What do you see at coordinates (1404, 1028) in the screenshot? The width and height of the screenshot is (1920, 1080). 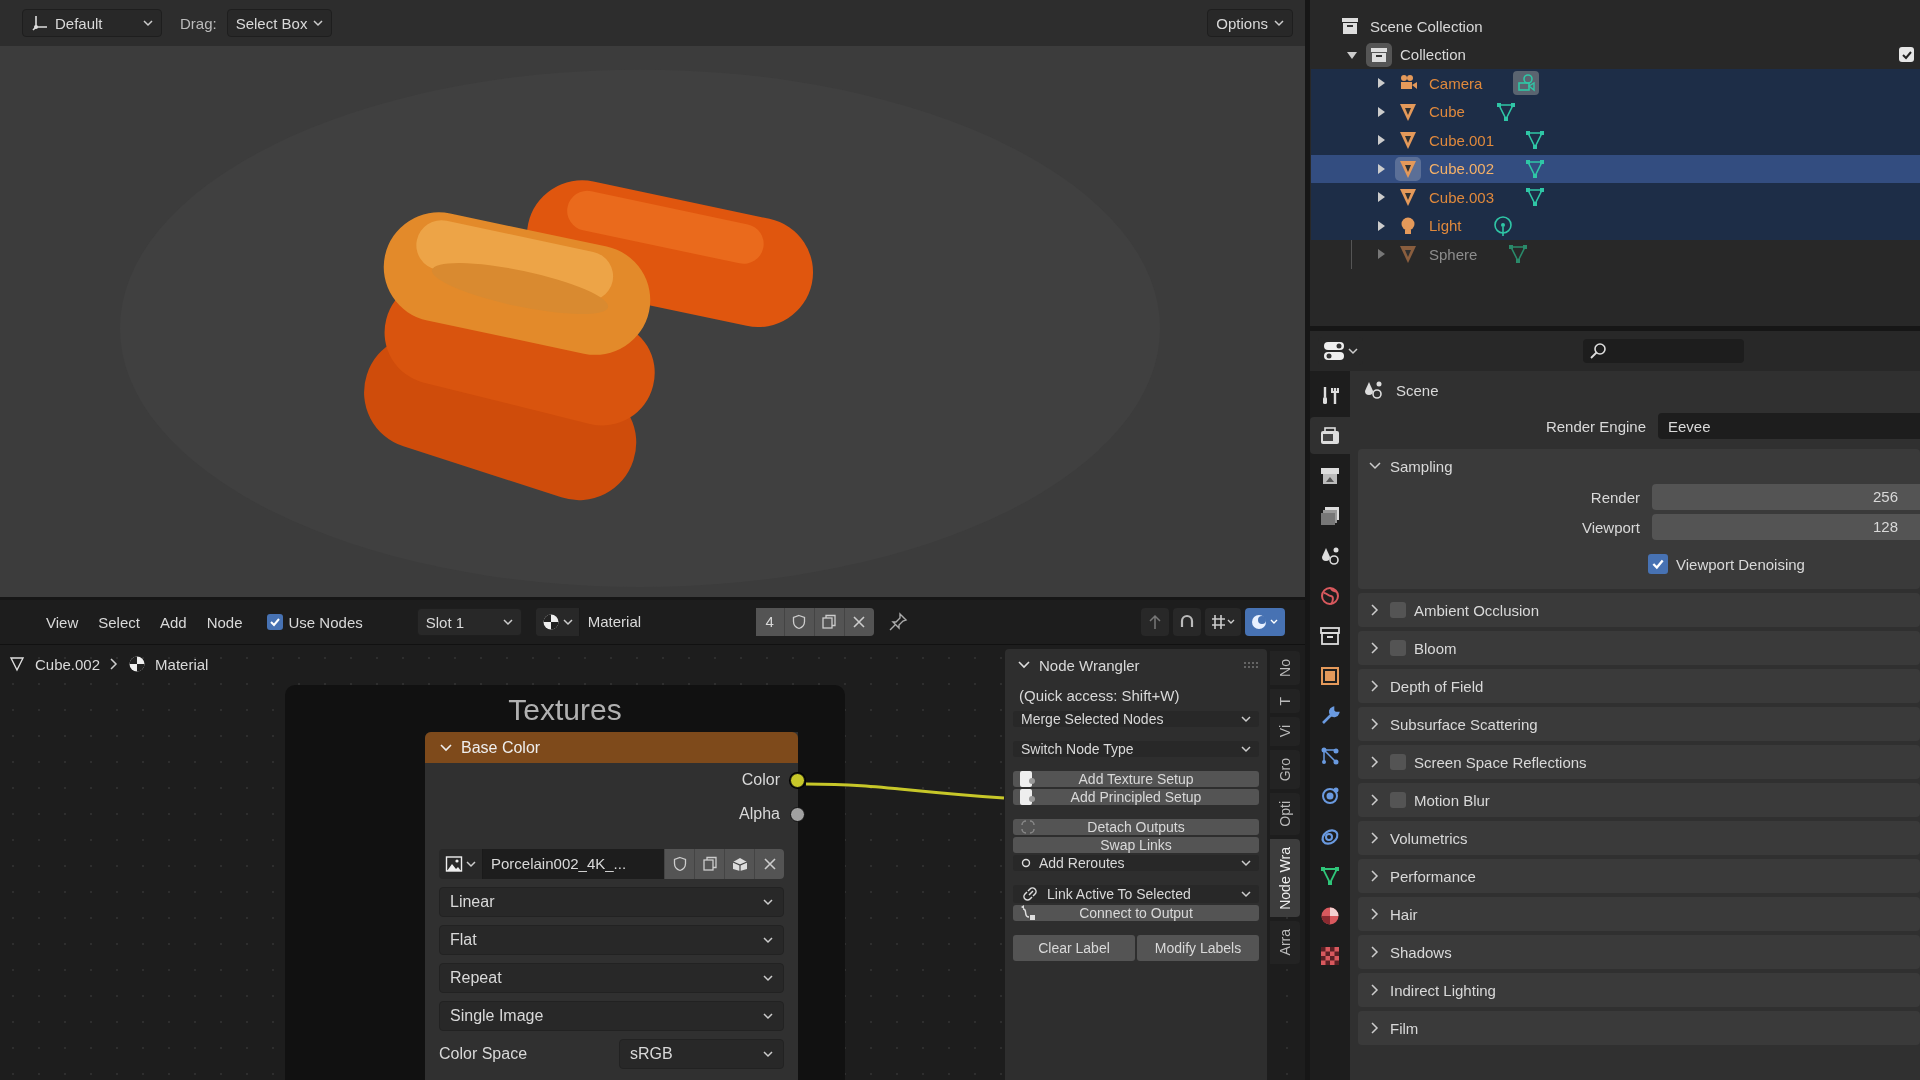 I see `panel-title: Film` at bounding box center [1404, 1028].